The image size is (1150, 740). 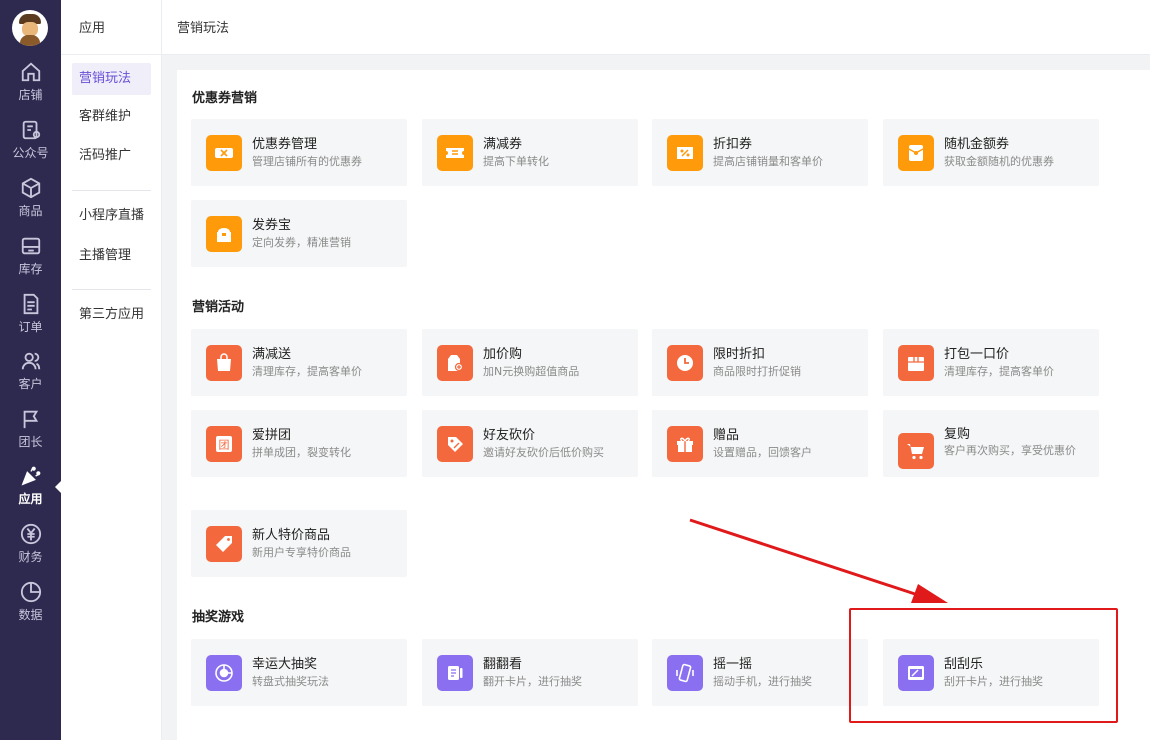 I want to click on box-icon, so click(x=30, y=188).